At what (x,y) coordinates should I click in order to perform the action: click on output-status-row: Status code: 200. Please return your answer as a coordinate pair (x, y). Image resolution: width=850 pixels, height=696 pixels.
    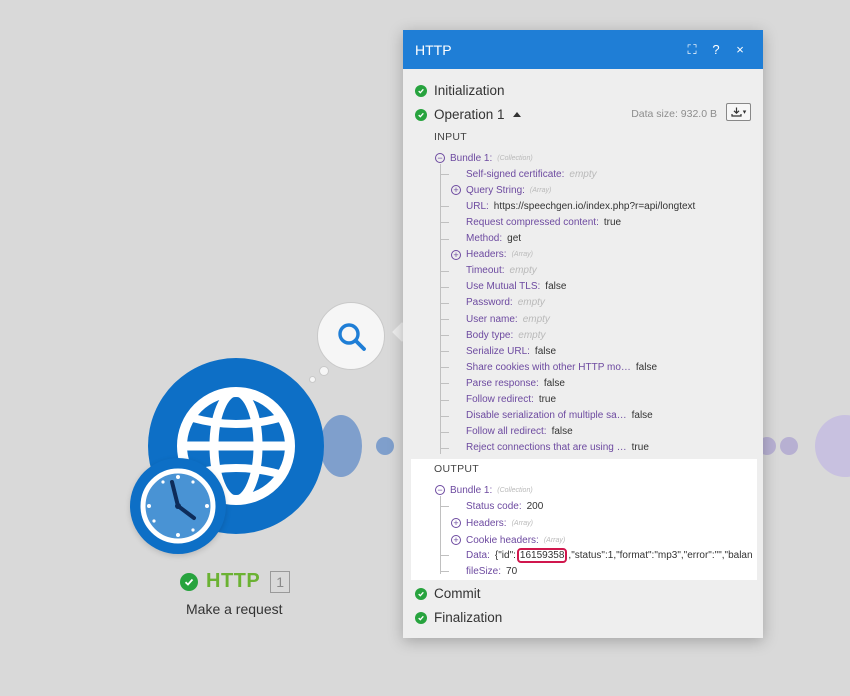
    Looking at the image, I should click on (504, 506).